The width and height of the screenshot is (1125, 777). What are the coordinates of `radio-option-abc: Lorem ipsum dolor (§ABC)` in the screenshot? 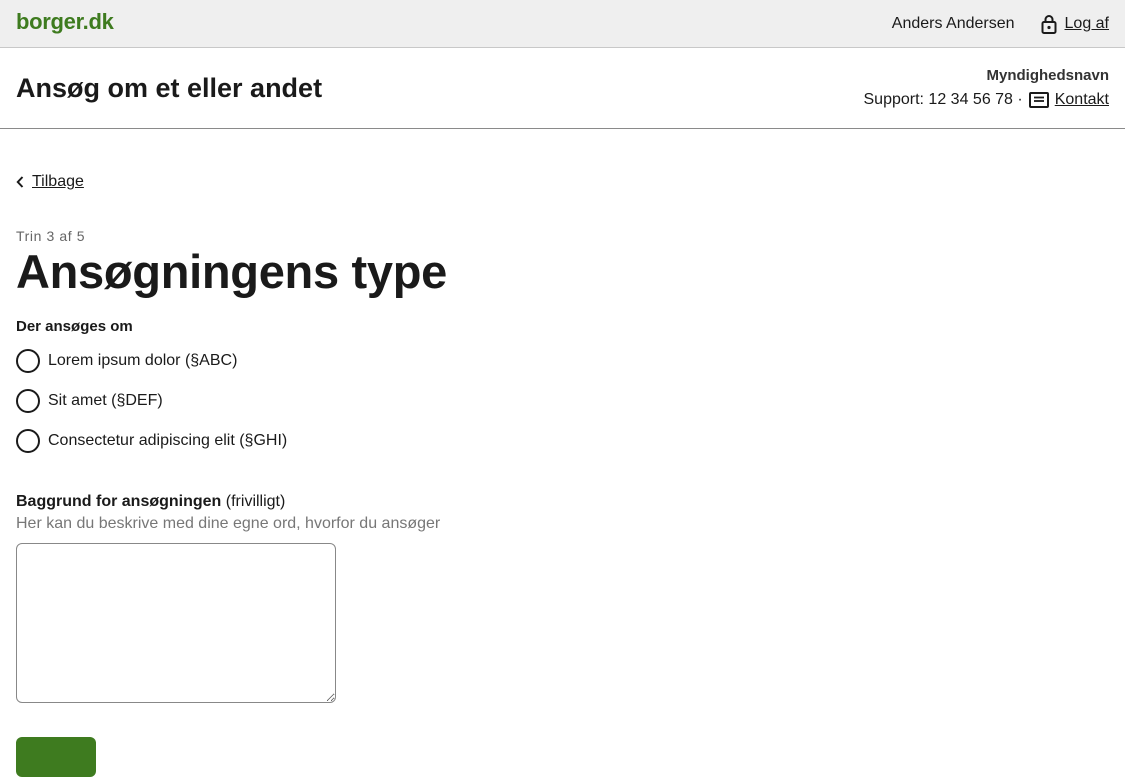 It's located at (562, 361).